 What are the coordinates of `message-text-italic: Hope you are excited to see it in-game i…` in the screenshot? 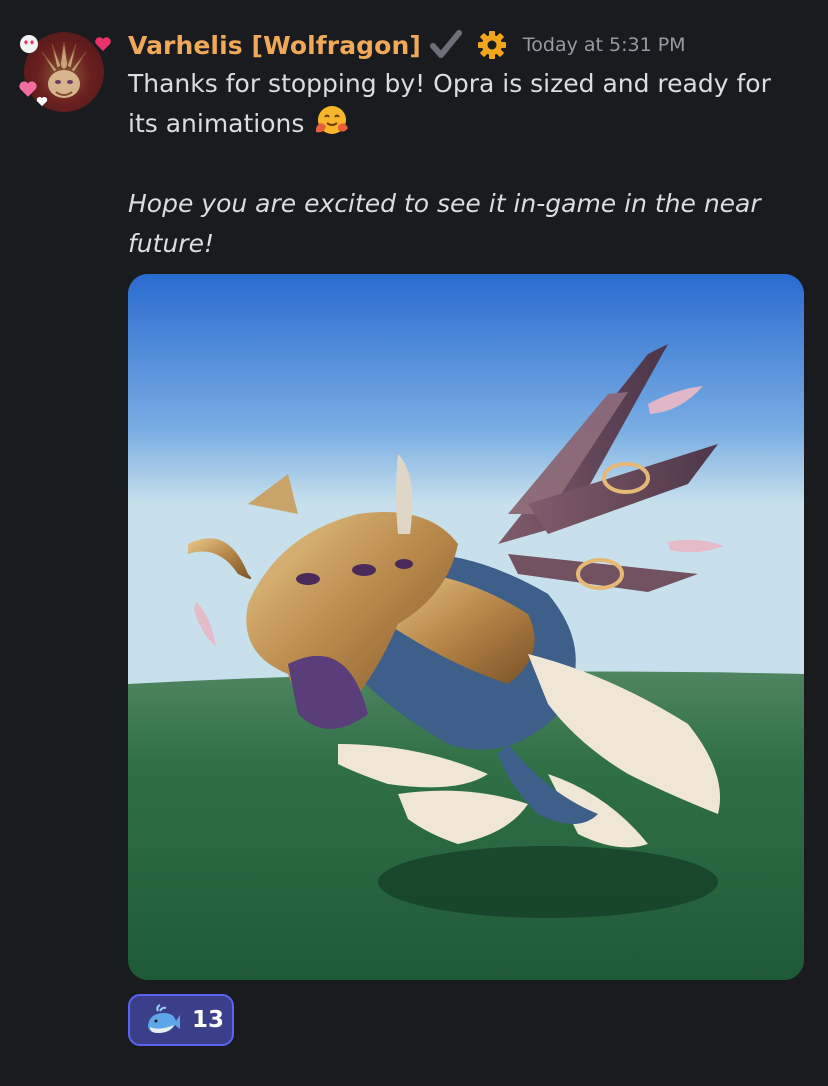 It's located at (444, 223).